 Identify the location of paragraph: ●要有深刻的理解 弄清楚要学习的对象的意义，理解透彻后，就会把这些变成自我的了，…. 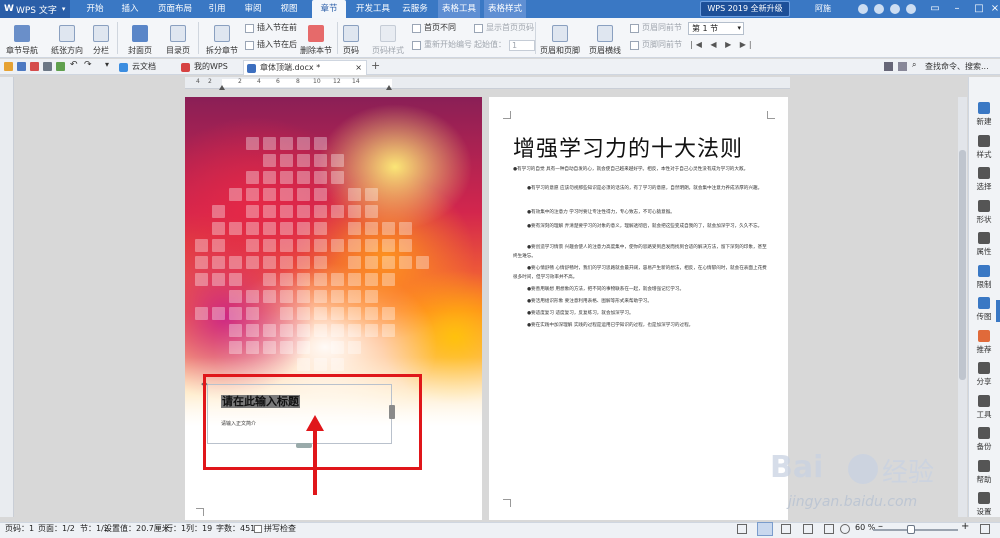
(641, 226).